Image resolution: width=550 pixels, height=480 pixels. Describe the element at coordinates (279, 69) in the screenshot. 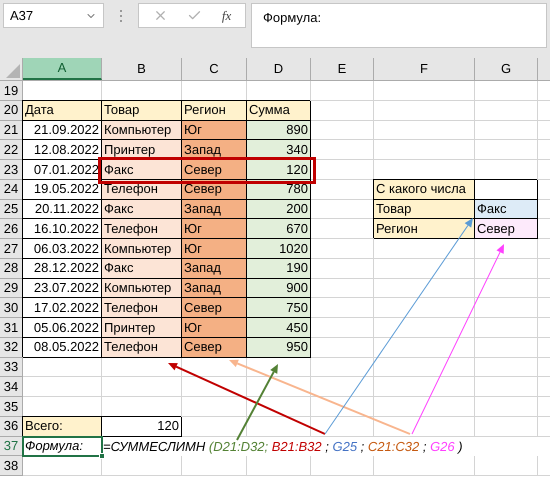

I see `column-header: D` at that location.